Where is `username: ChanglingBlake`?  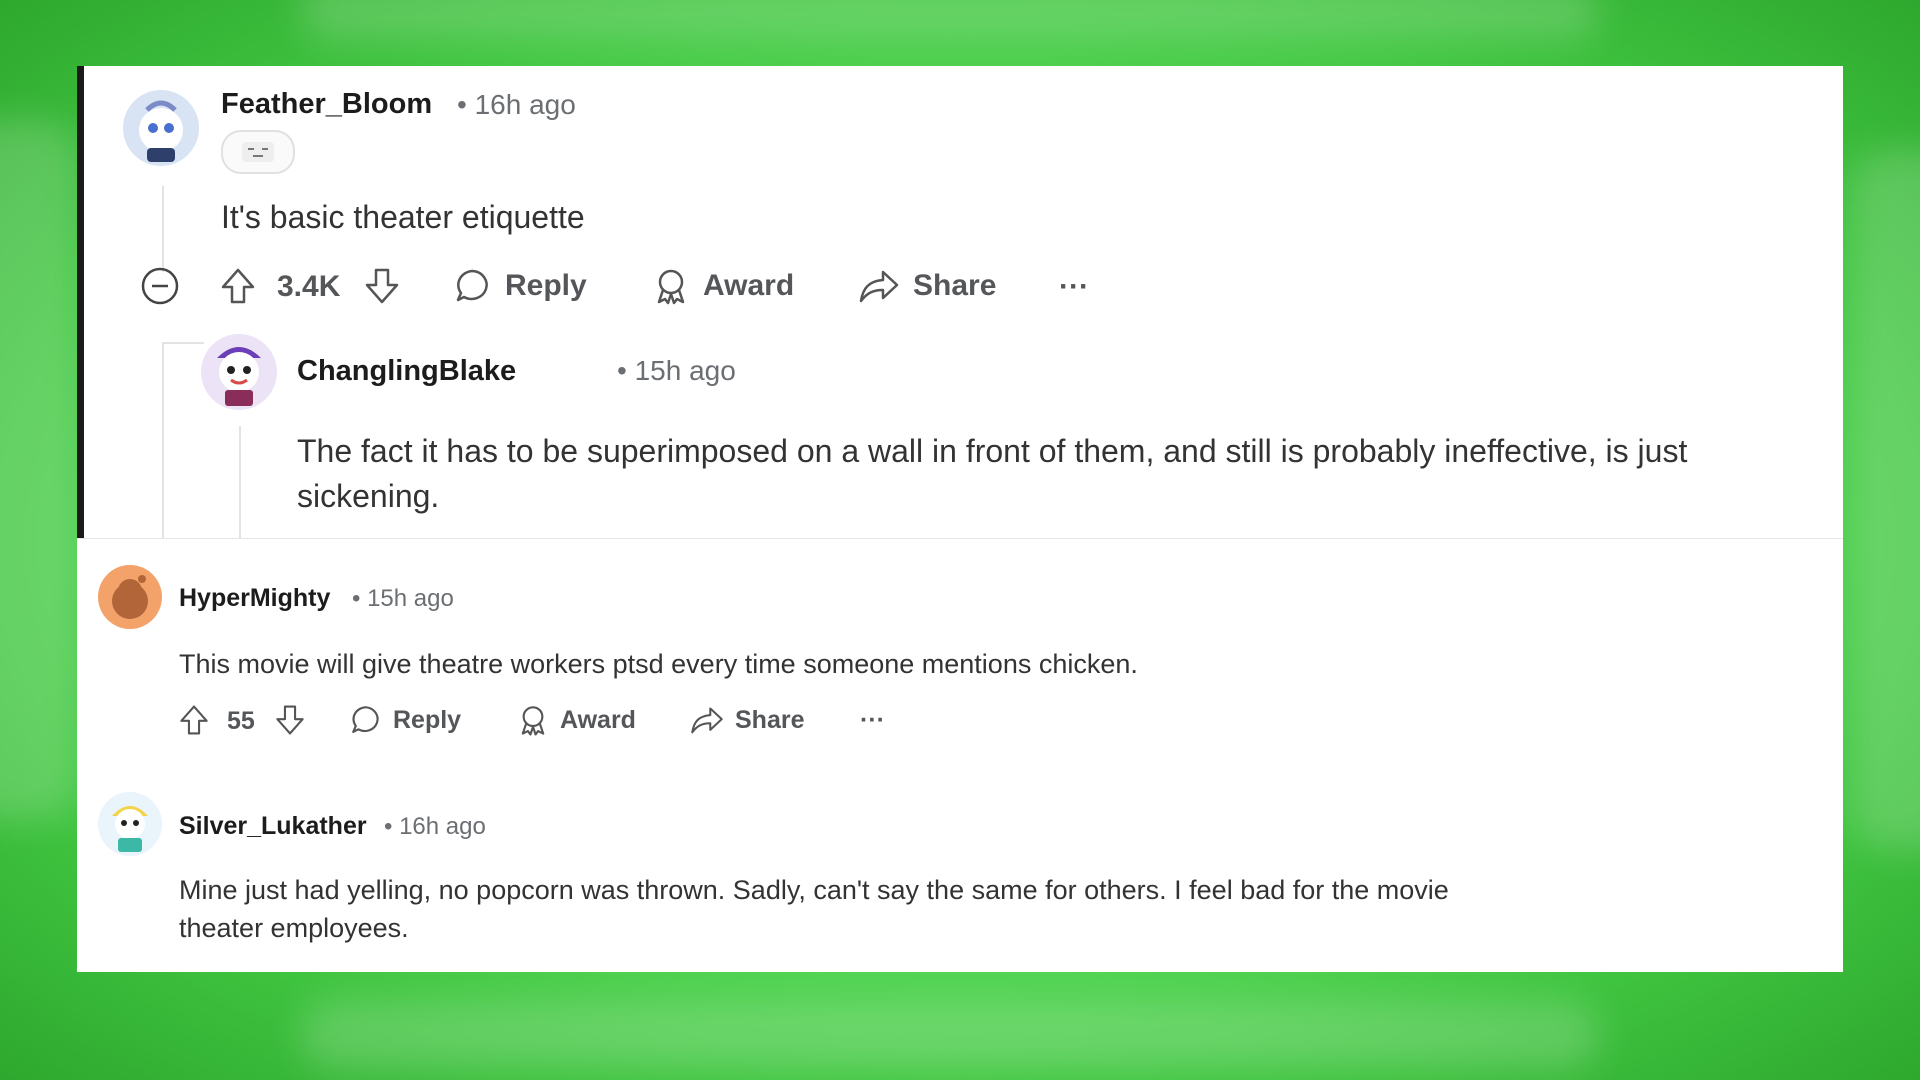
username: ChanglingBlake is located at coordinates (406, 371).